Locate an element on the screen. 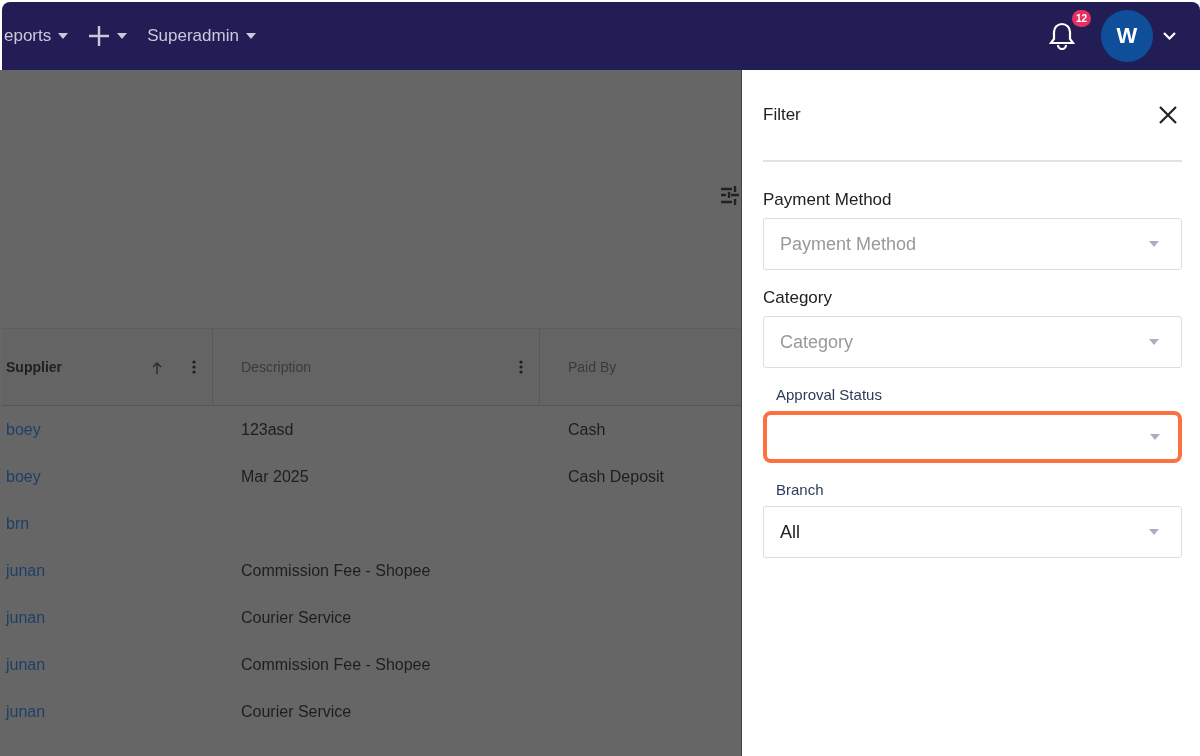 The height and width of the screenshot is (756, 1200). field-label: Payment Method is located at coordinates (828, 200).